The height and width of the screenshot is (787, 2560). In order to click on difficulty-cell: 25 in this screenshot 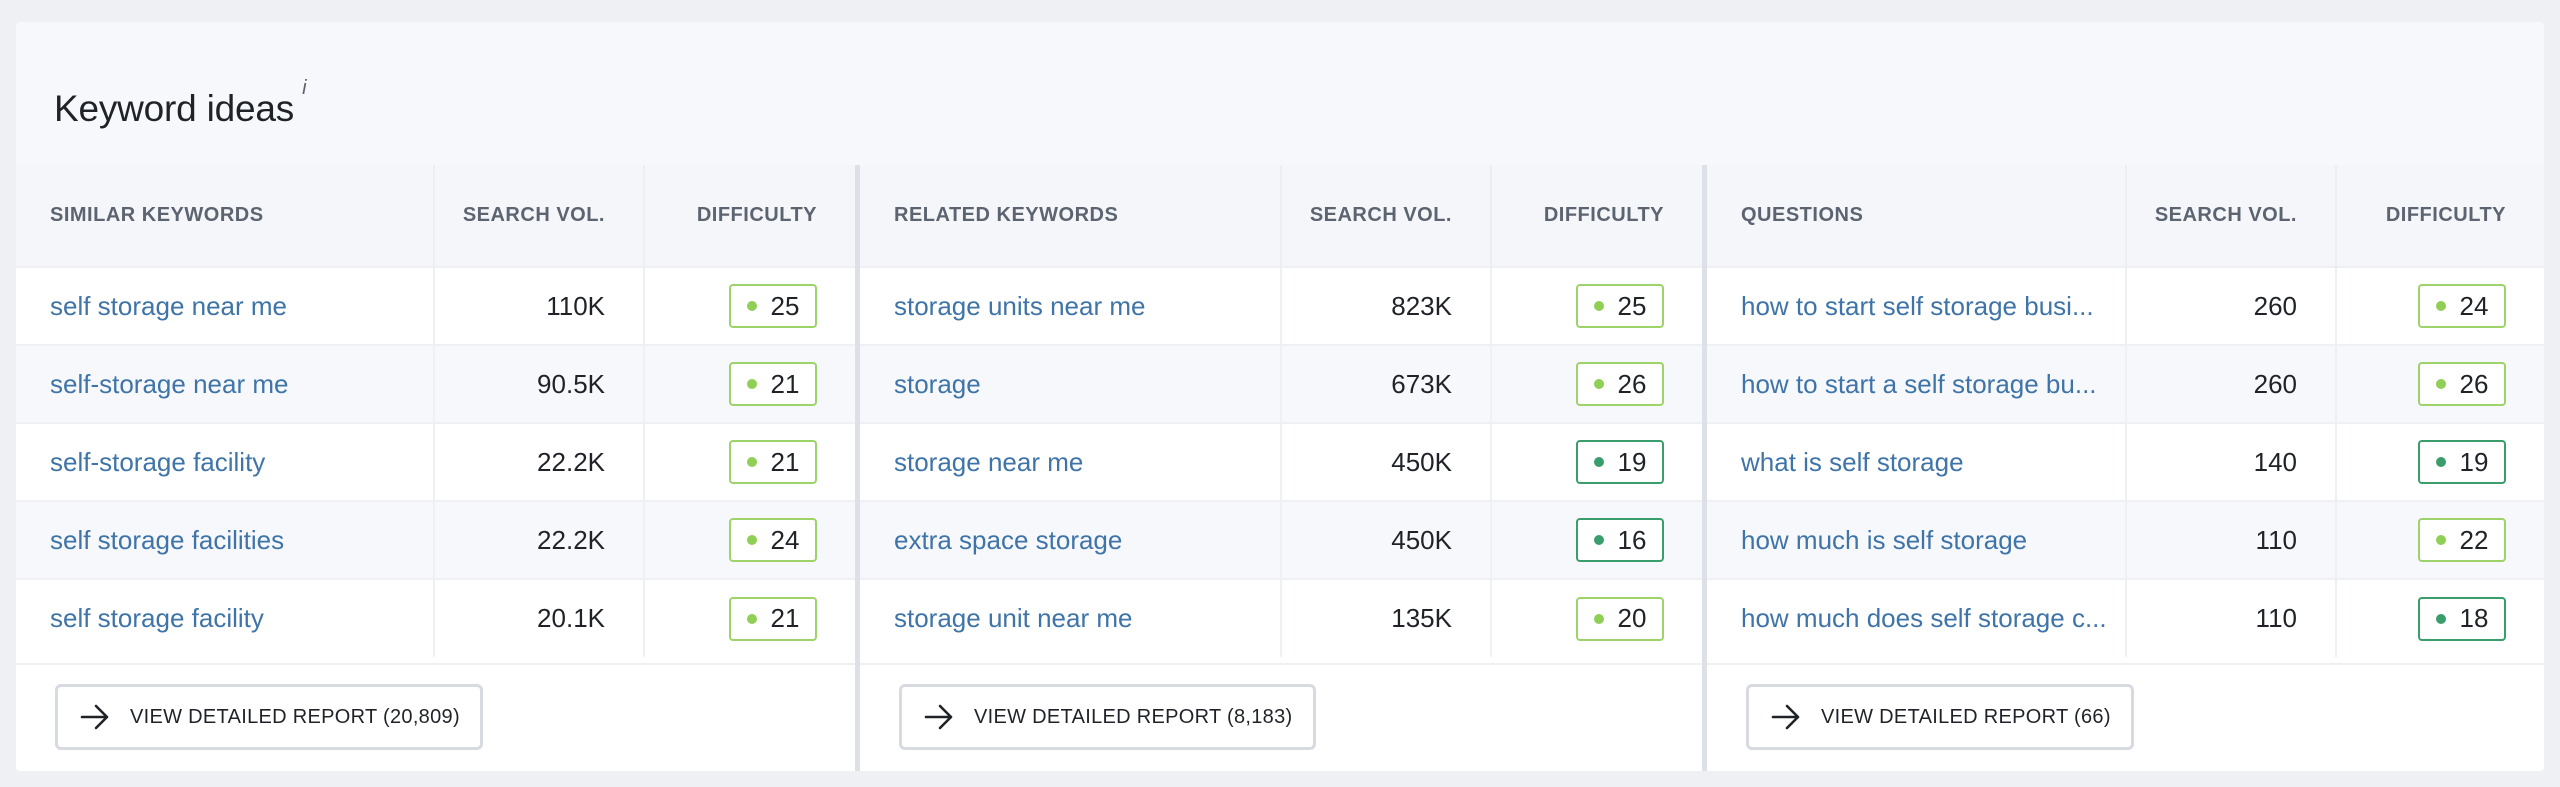, I will do `click(749, 306)`.